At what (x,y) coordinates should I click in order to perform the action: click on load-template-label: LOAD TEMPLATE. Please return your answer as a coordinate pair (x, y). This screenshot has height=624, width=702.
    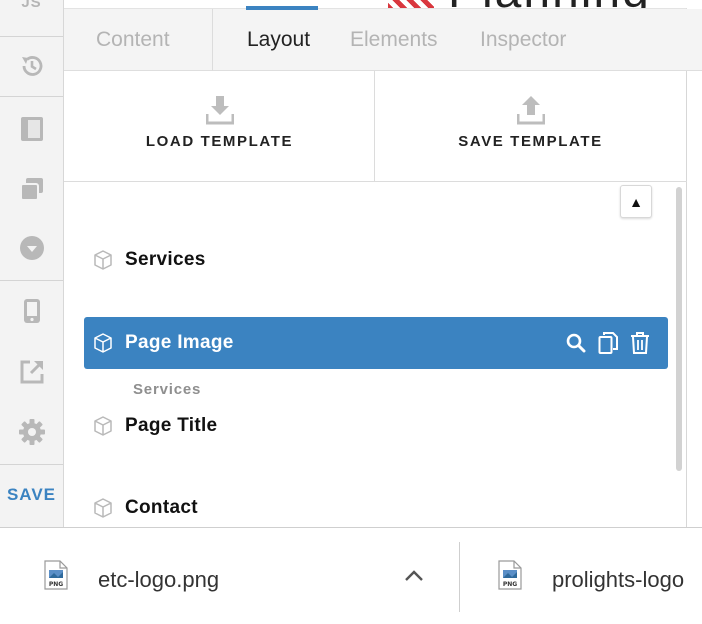
    Looking at the image, I should click on (219, 141).